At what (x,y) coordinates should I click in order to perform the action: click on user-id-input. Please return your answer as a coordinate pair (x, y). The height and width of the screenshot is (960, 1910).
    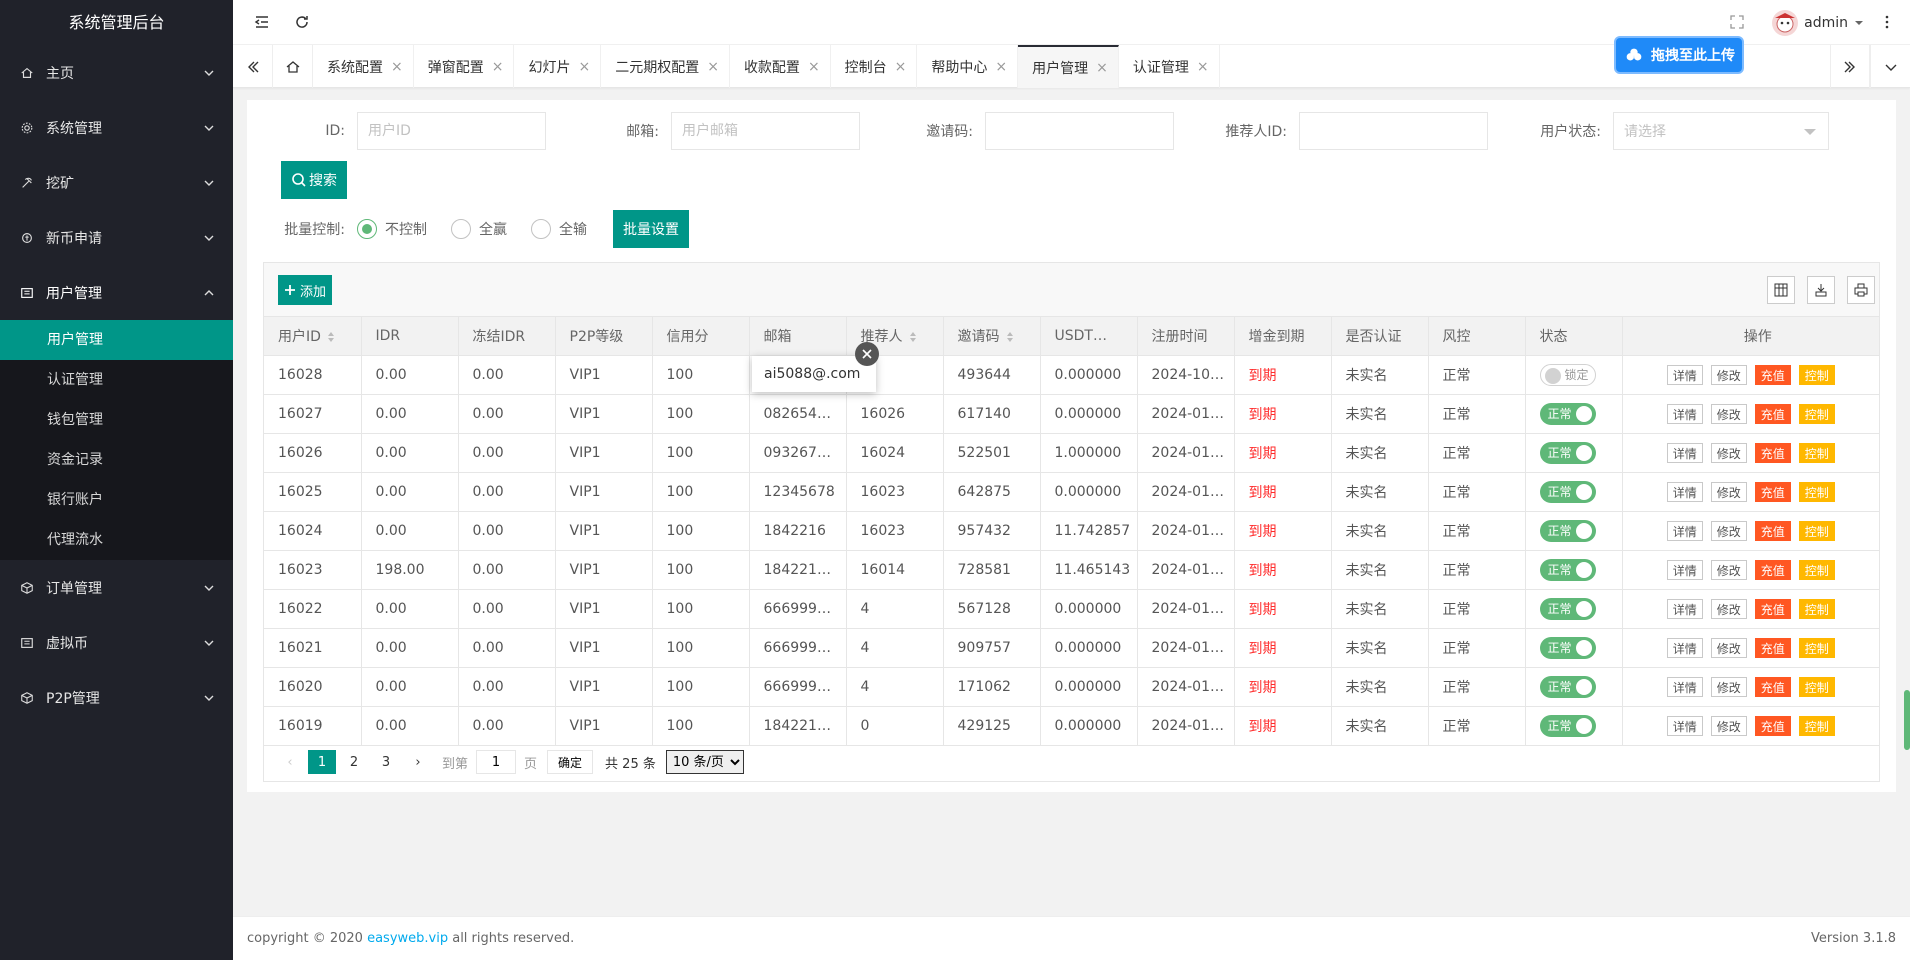
    Looking at the image, I should click on (451, 131).